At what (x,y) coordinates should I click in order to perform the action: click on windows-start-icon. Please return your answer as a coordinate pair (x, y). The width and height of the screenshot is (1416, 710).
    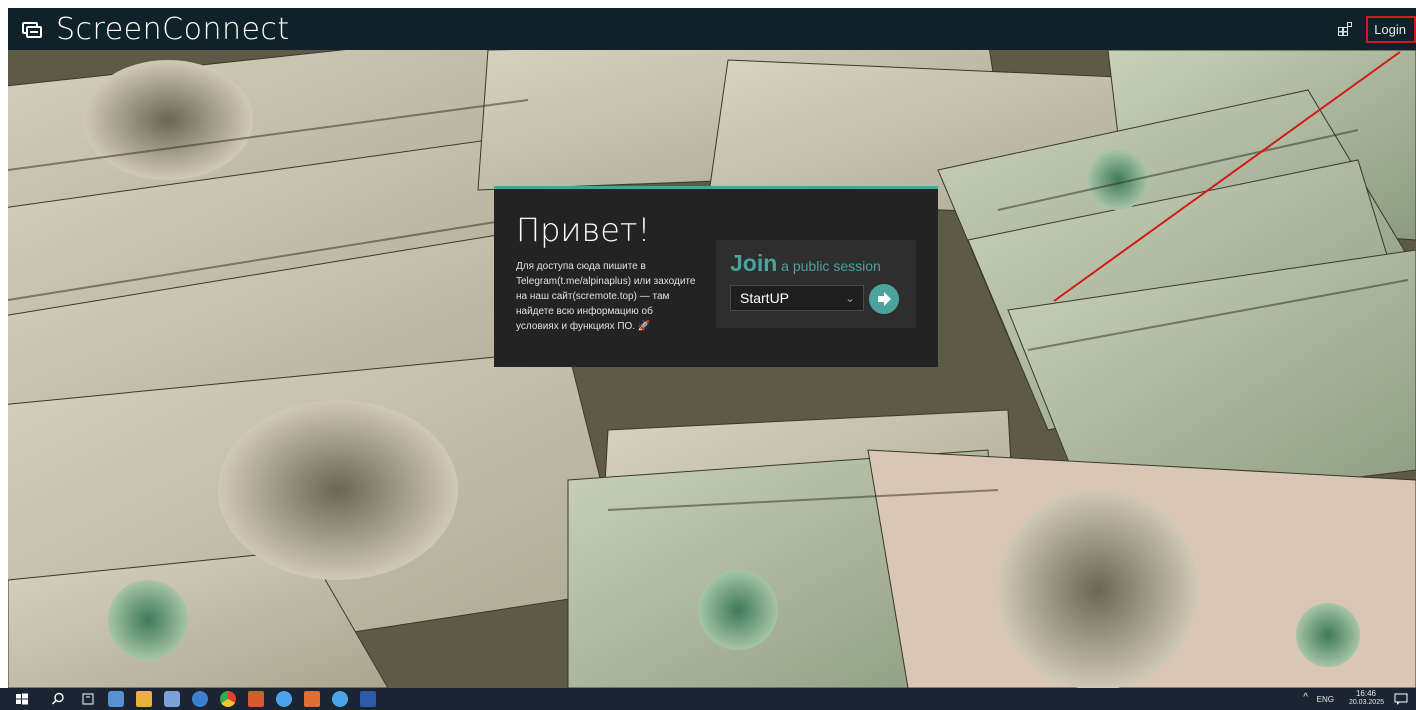
    Looking at the image, I should click on (22, 699).